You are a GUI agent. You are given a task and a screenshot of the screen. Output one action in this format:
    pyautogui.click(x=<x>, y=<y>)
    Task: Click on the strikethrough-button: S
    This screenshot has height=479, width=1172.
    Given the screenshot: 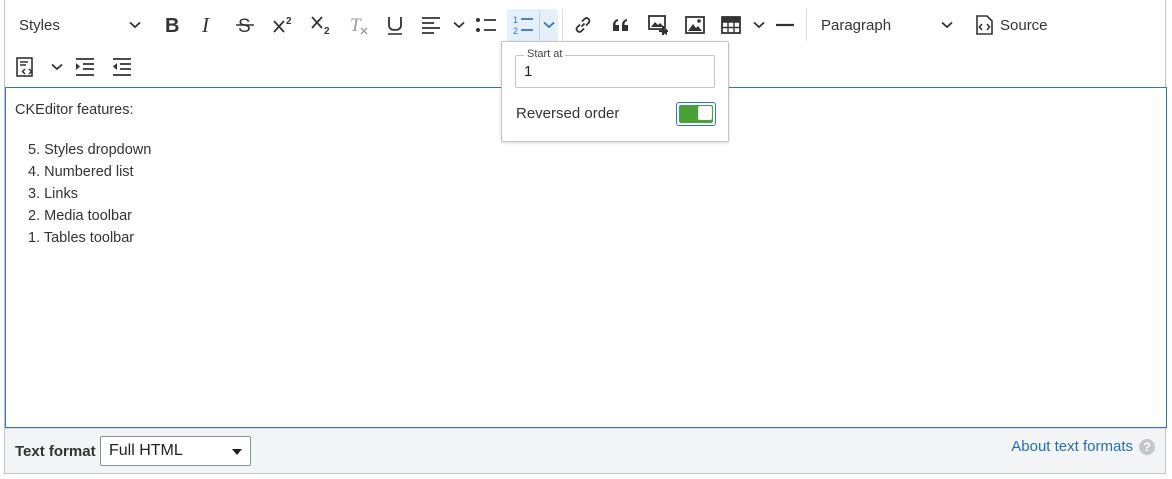 What is the action you would take?
    pyautogui.click(x=245, y=25)
    